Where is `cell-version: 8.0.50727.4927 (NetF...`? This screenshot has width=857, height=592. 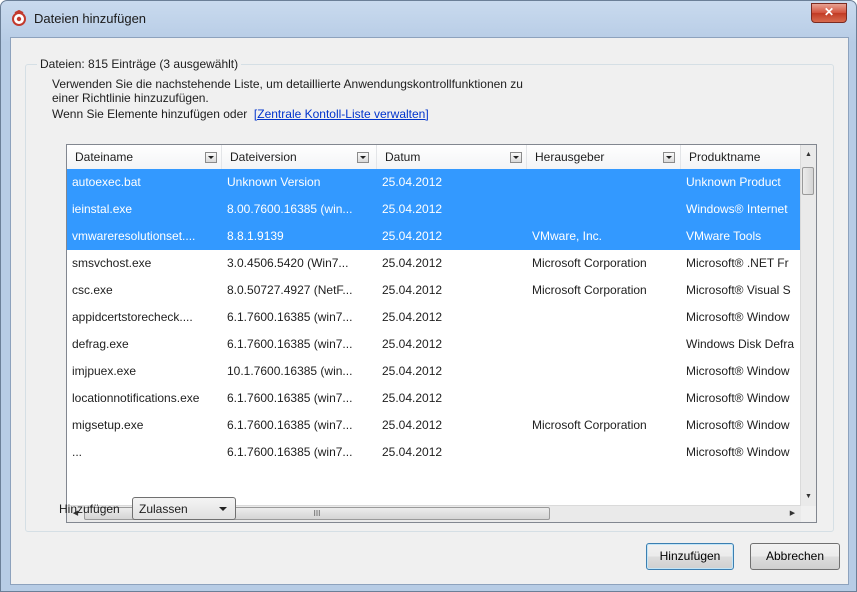 cell-version: 8.0.50727.4927 (NetF... is located at coordinates (290, 290).